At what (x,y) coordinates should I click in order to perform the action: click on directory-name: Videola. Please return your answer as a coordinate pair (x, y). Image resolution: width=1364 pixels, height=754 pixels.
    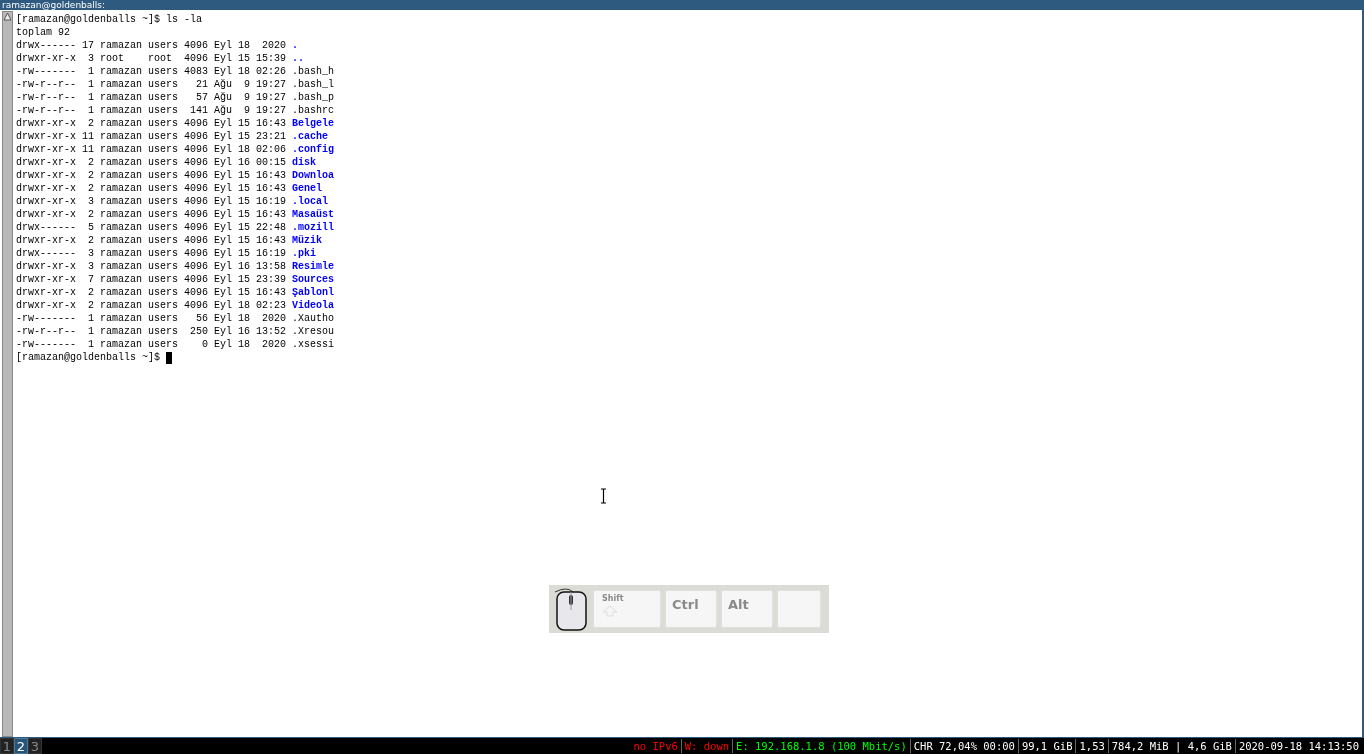
    Looking at the image, I should click on (313, 305).